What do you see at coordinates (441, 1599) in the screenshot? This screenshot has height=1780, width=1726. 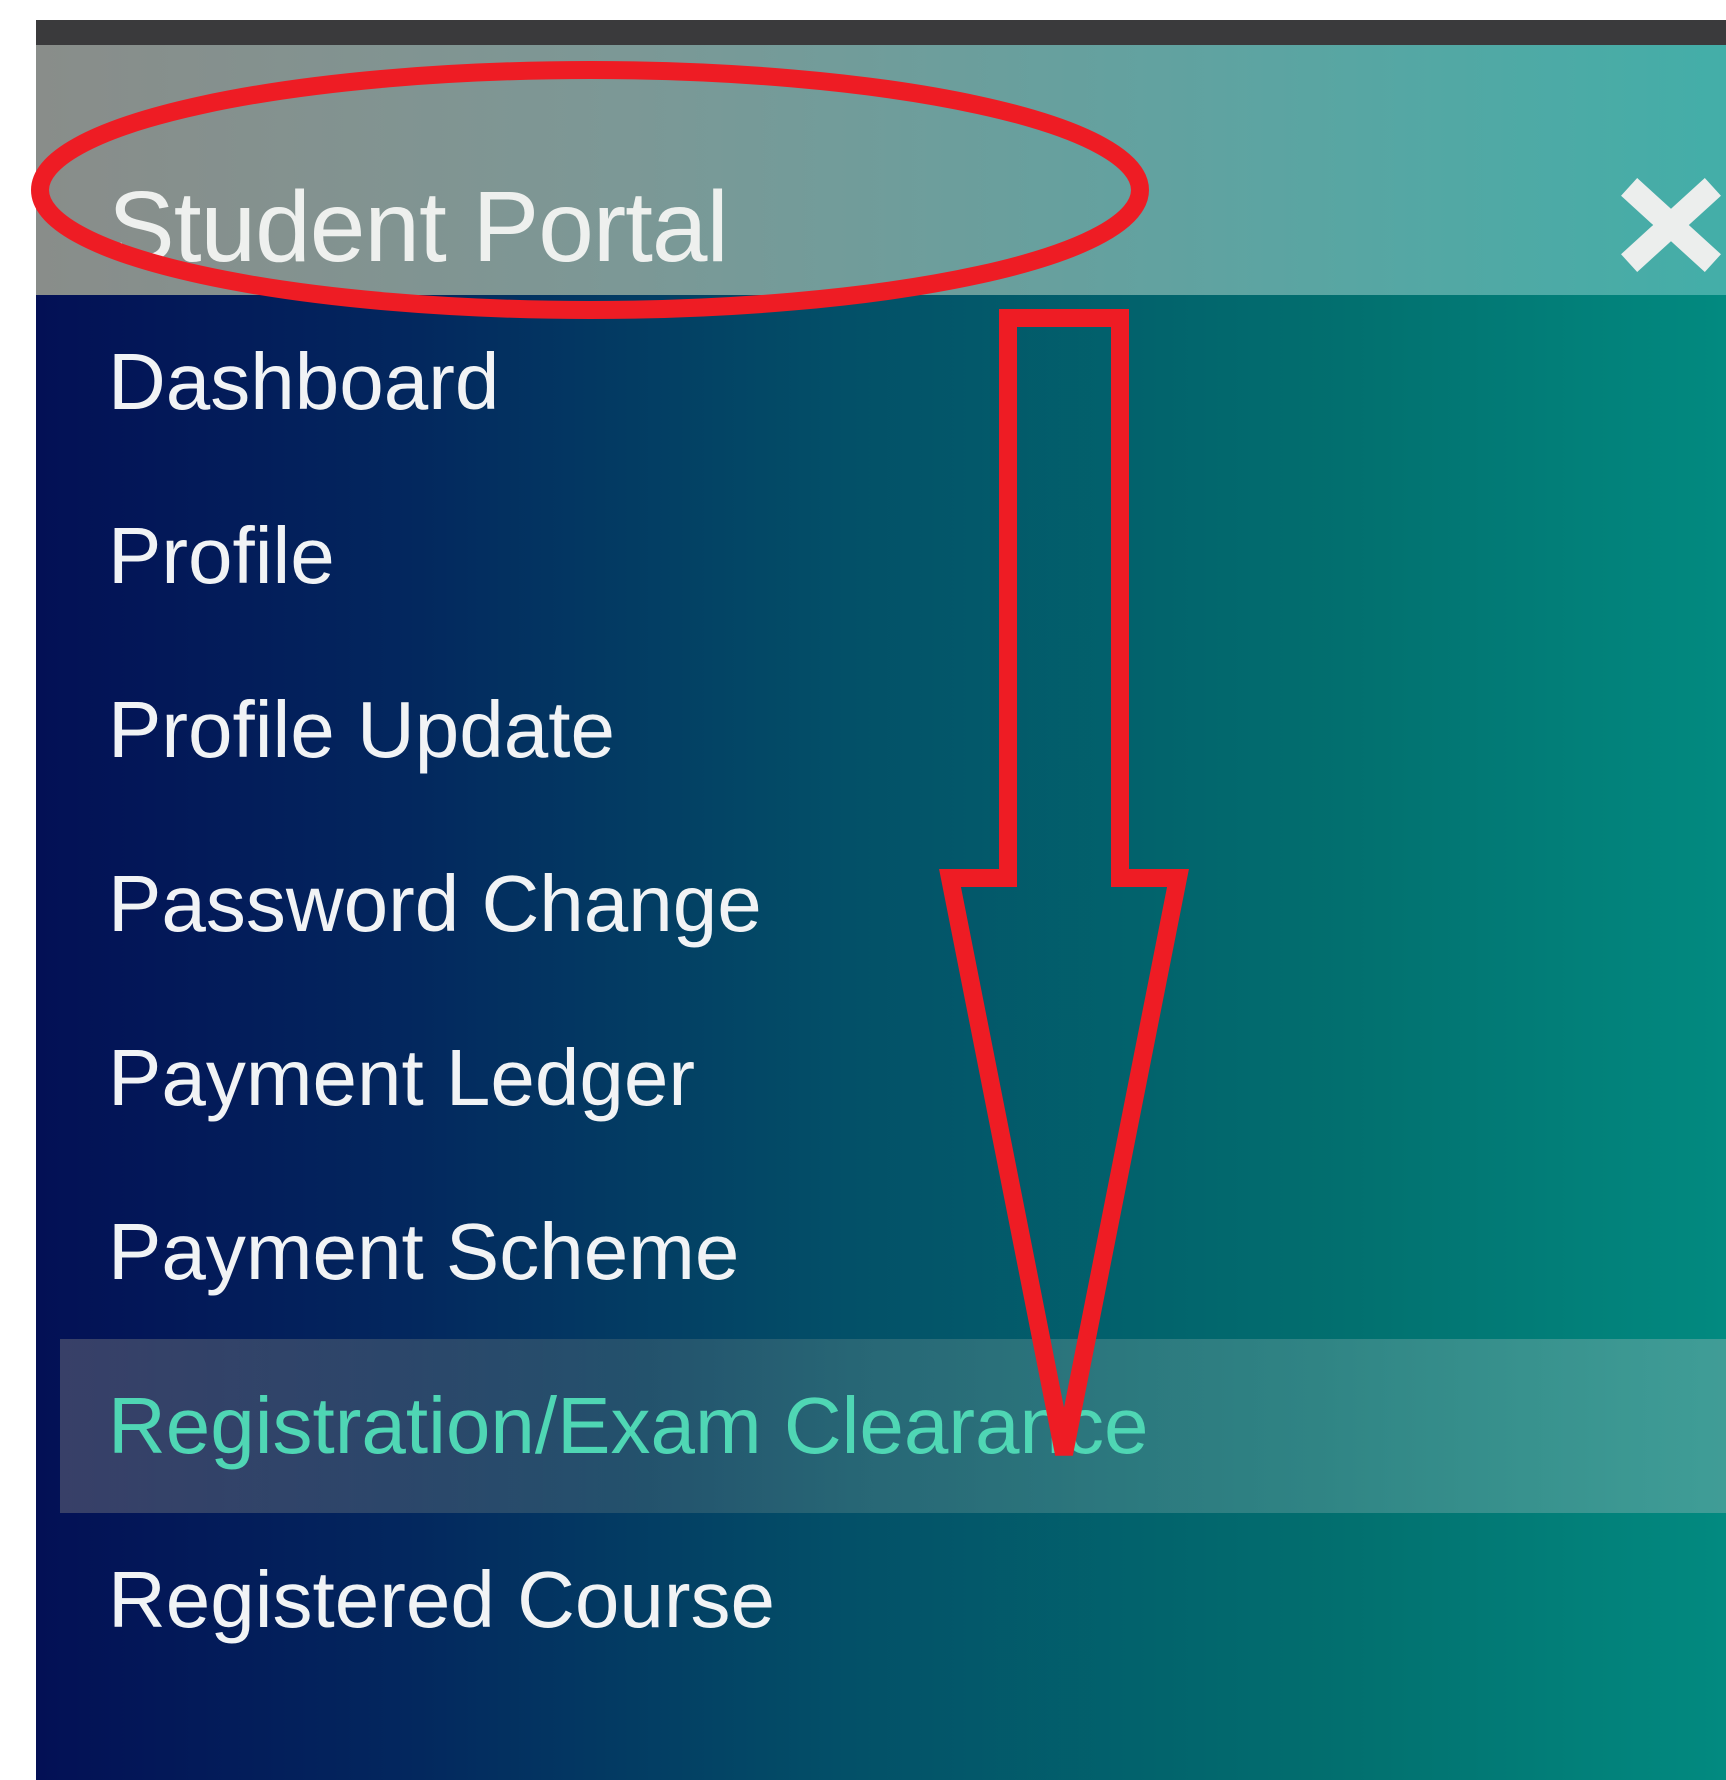 I see `menu-item-label: Registered Course` at bounding box center [441, 1599].